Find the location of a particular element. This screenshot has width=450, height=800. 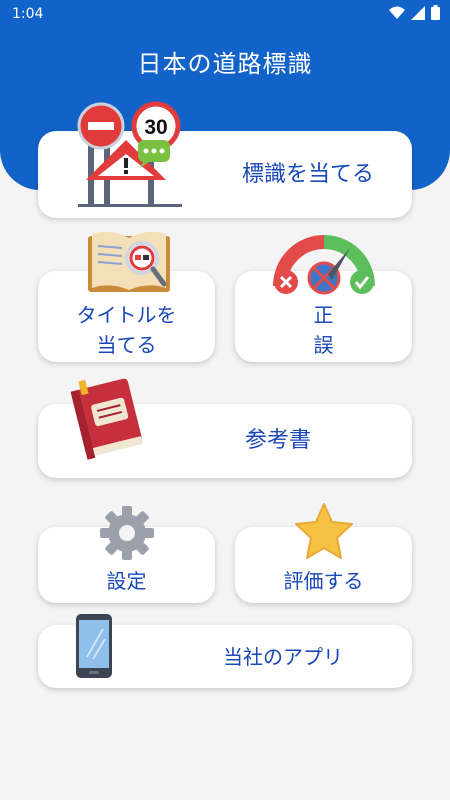

page-title: 日本の道路標識 is located at coordinates (225, 64).